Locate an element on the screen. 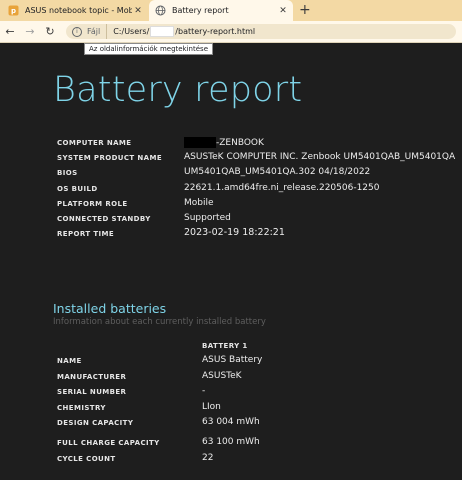  info-value: Supported is located at coordinates (207, 218).